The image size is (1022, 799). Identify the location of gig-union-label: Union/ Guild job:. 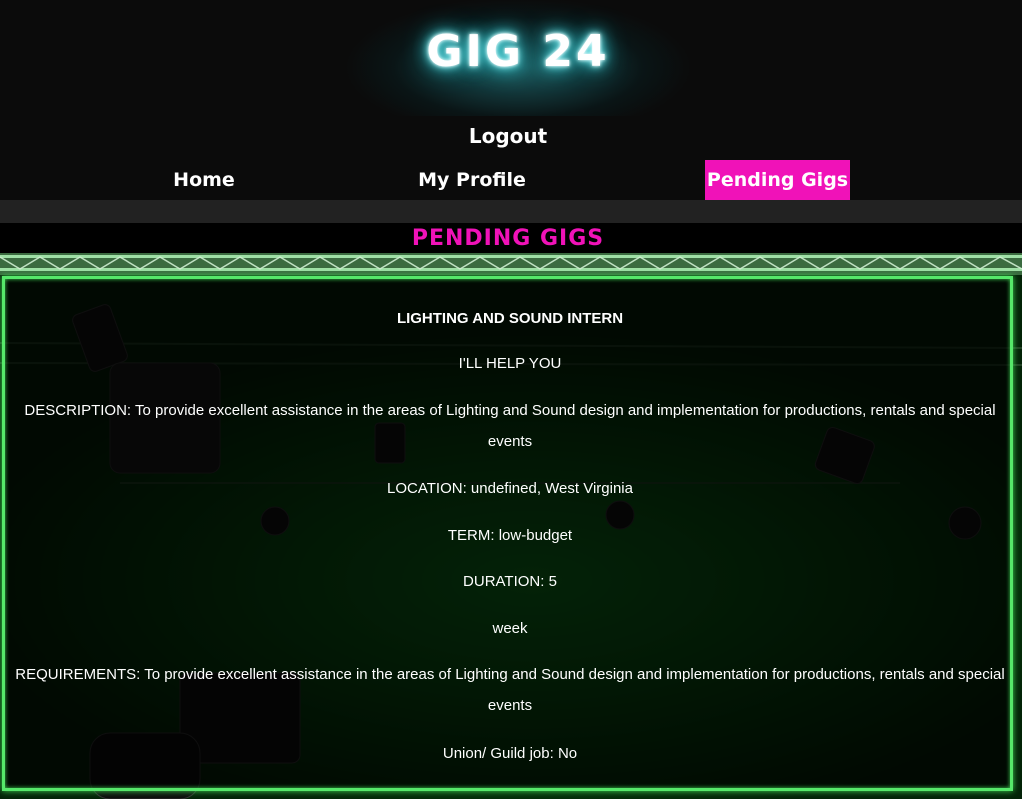
(498, 753).